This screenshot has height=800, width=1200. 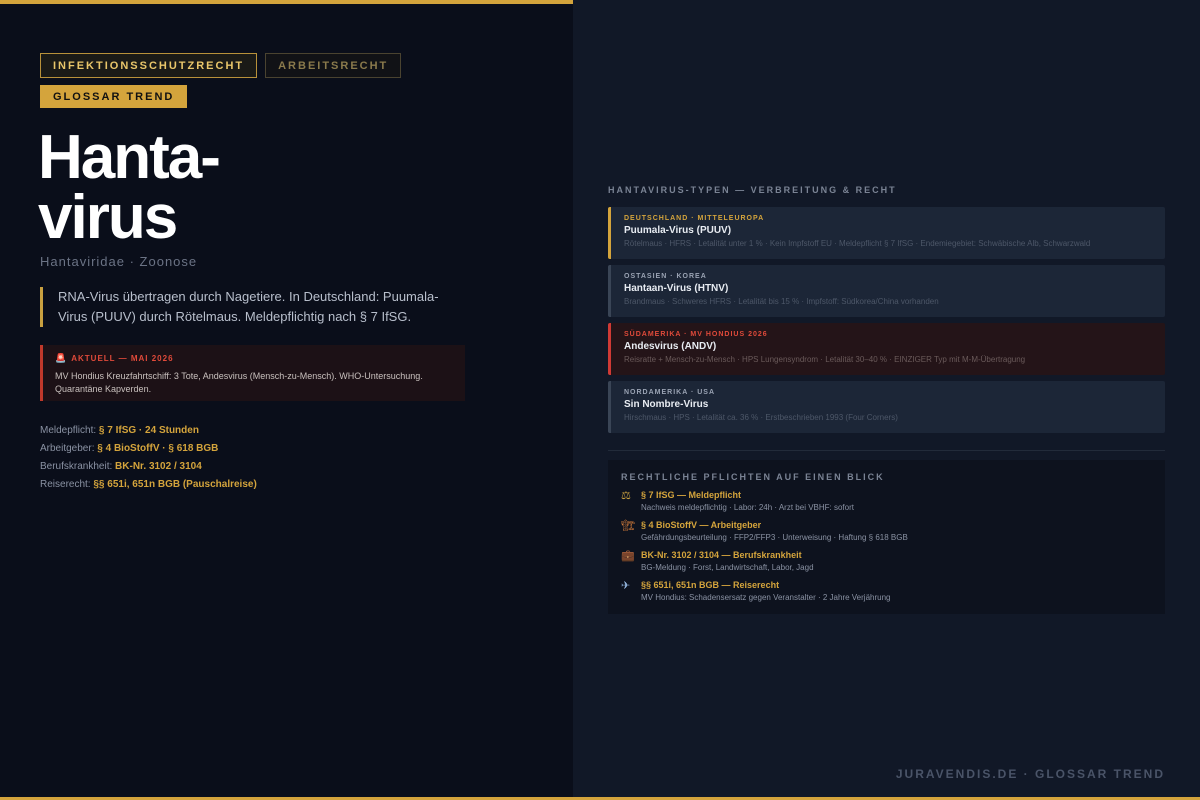 What do you see at coordinates (670, 392) in the screenshot?
I see `virus-region: NORDAMERIKA · USA` at bounding box center [670, 392].